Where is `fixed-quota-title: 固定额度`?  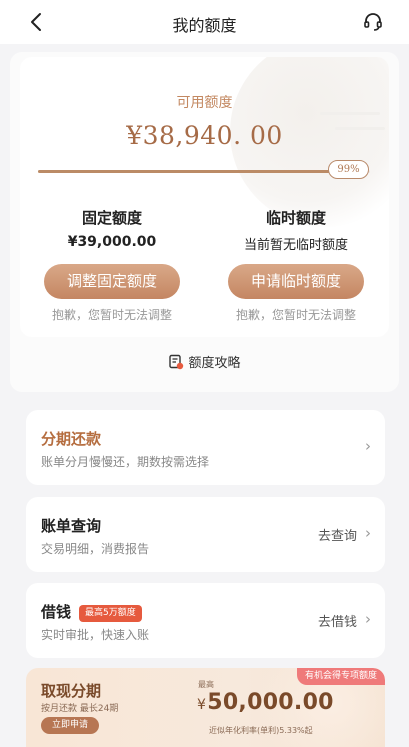 fixed-quota-title: 固定额度 is located at coordinates (111, 218).